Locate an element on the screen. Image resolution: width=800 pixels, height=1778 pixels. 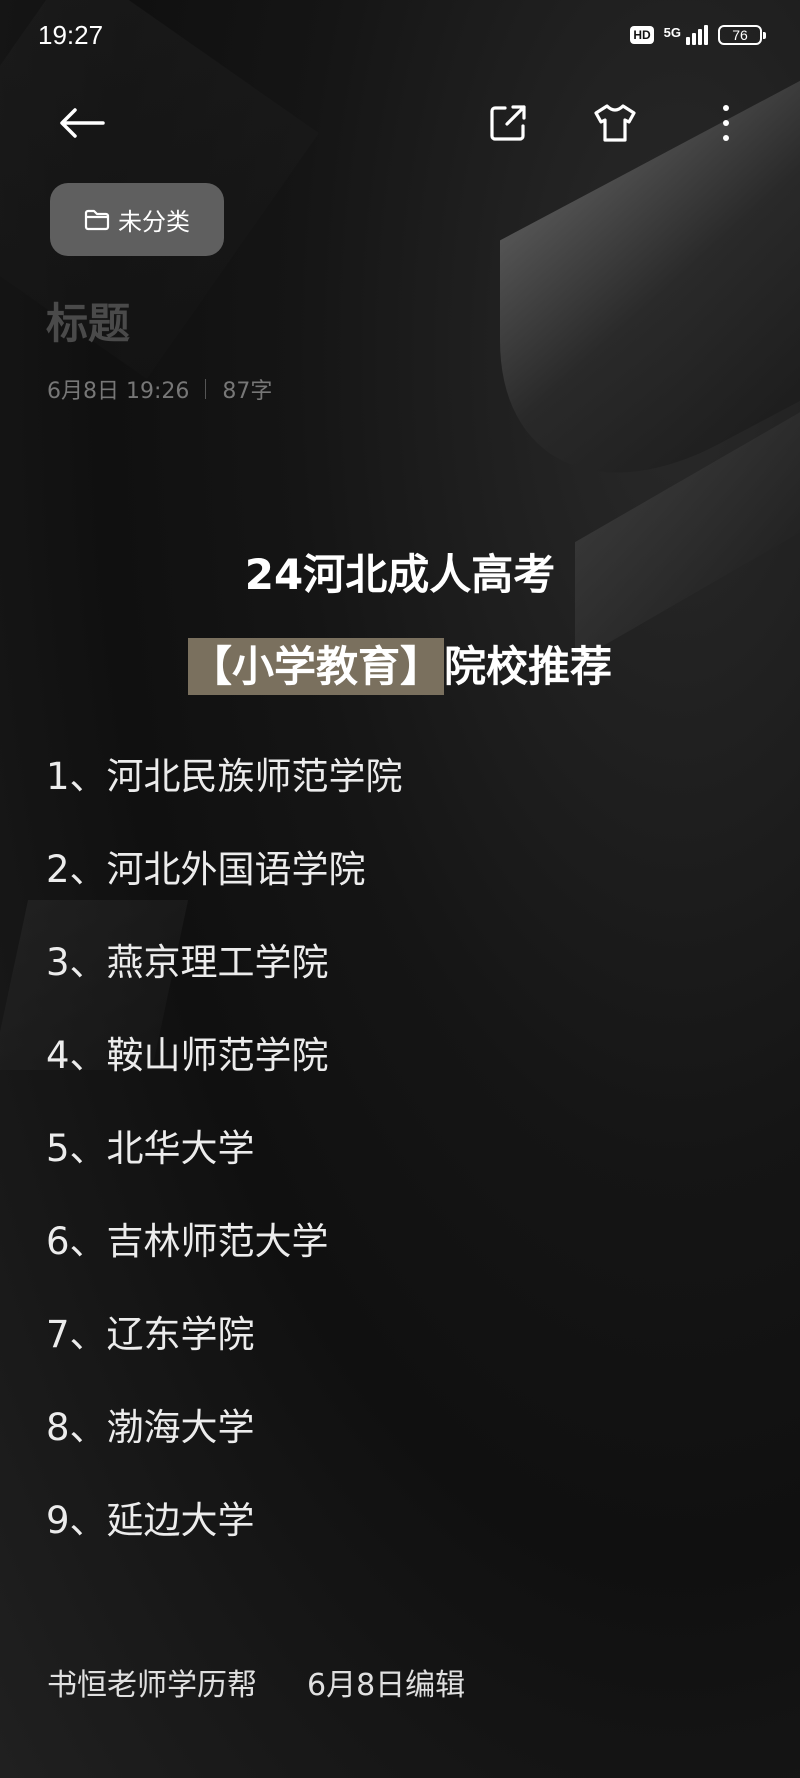
status-bar: 19:27 HD 5G 76 is located at coordinates (400, 35).